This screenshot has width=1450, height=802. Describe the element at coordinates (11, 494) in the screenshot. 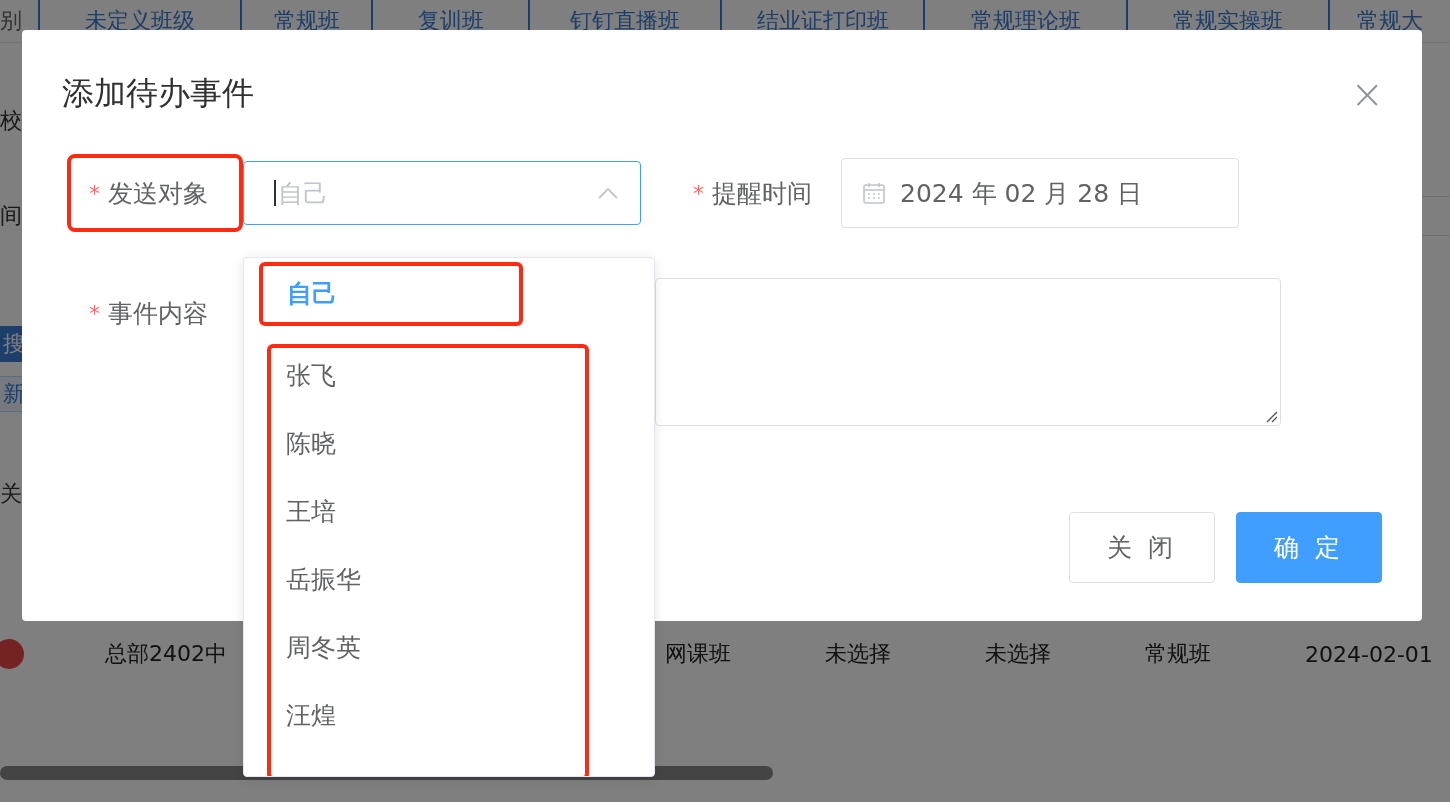

I see `field-label: 关` at that location.